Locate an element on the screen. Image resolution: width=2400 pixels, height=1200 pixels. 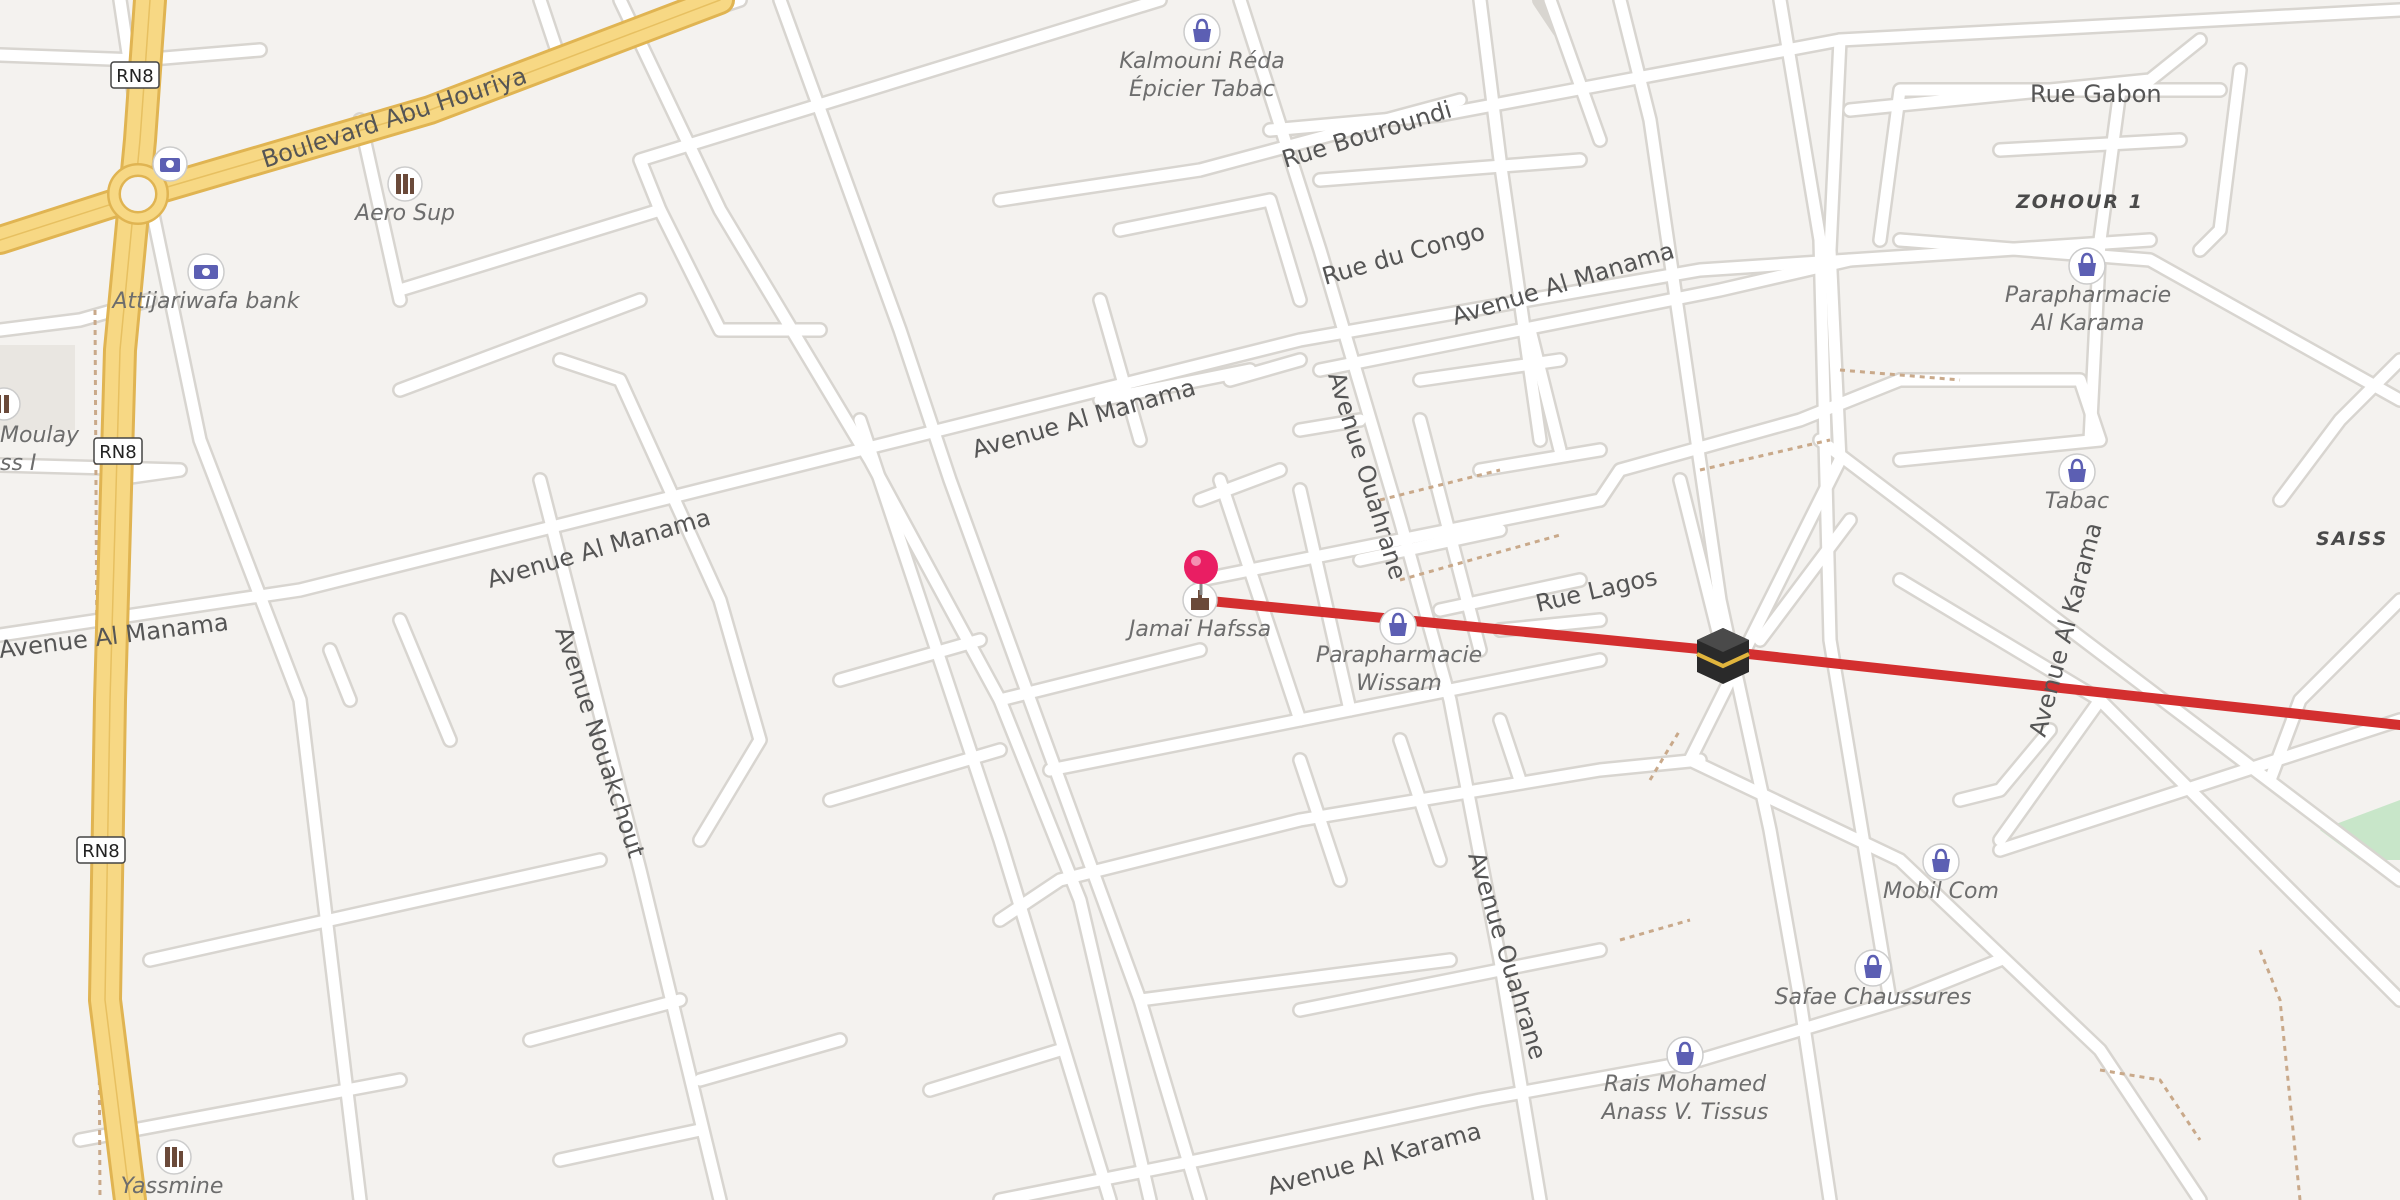
street-label: Rue Gabon is located at coordinates (2096, 94).